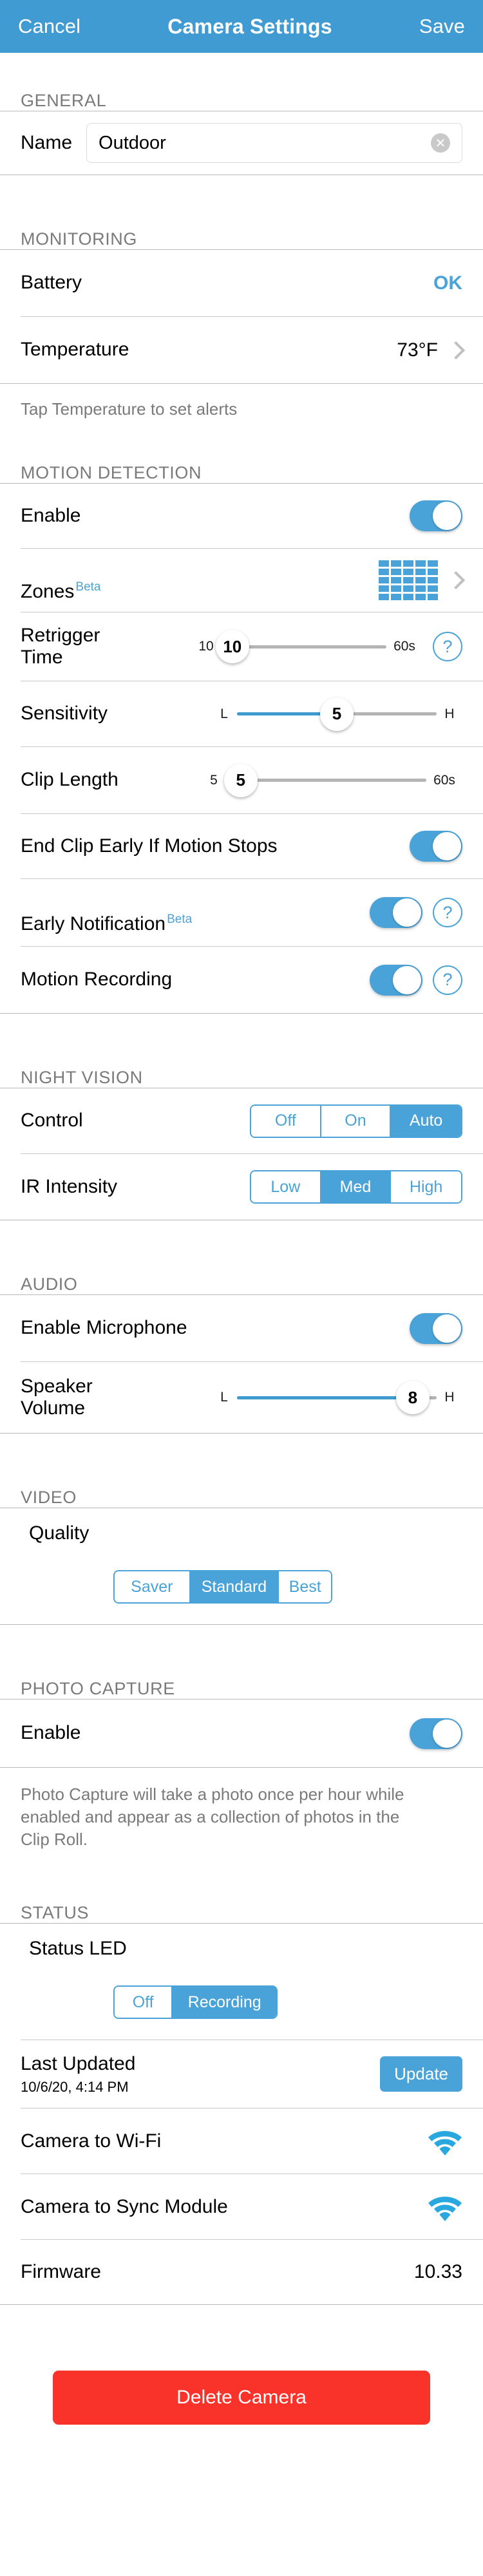  What do you see at coordinates (64, 714) in the screenshot?
I see `sensitivity-label: Sensitivity` at bounding box center [64, 714].